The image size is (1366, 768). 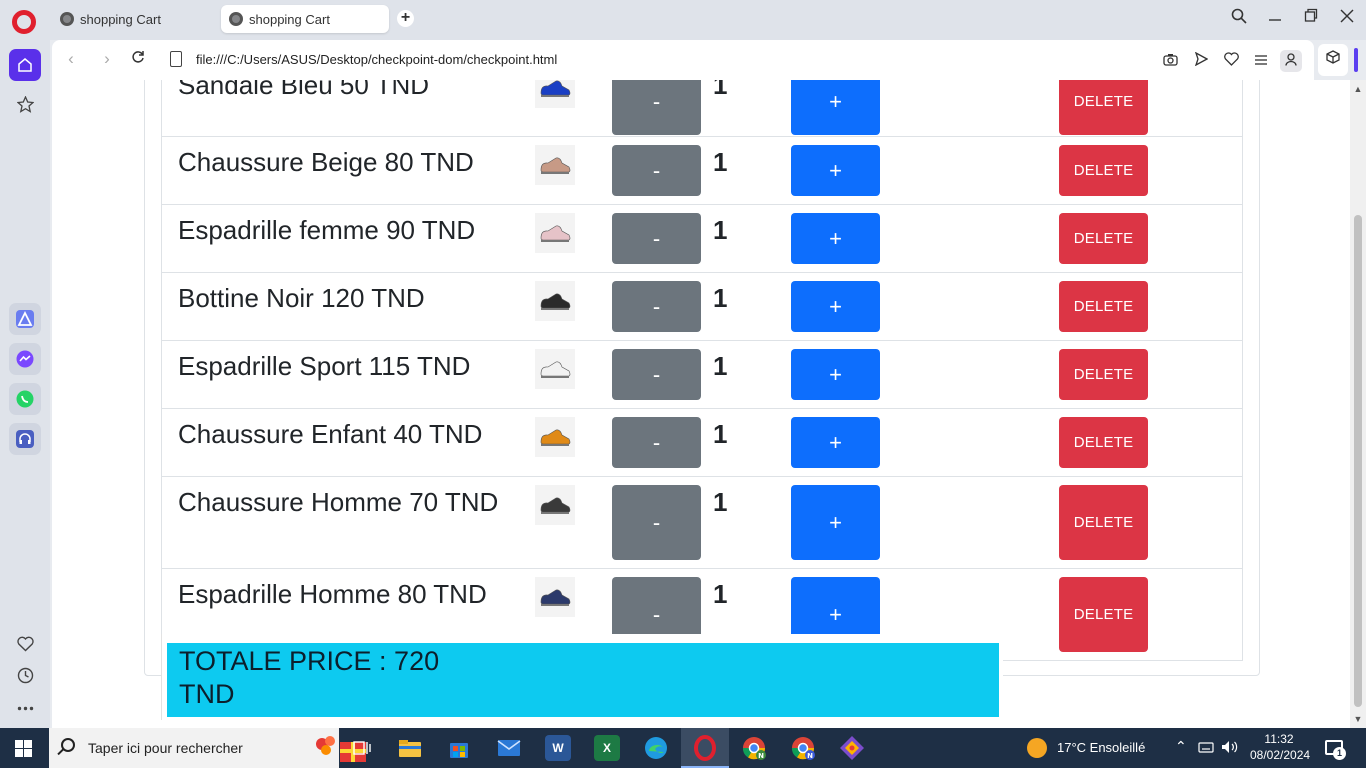 I want to click on opera-sidebar, so click(x=25, y=384).